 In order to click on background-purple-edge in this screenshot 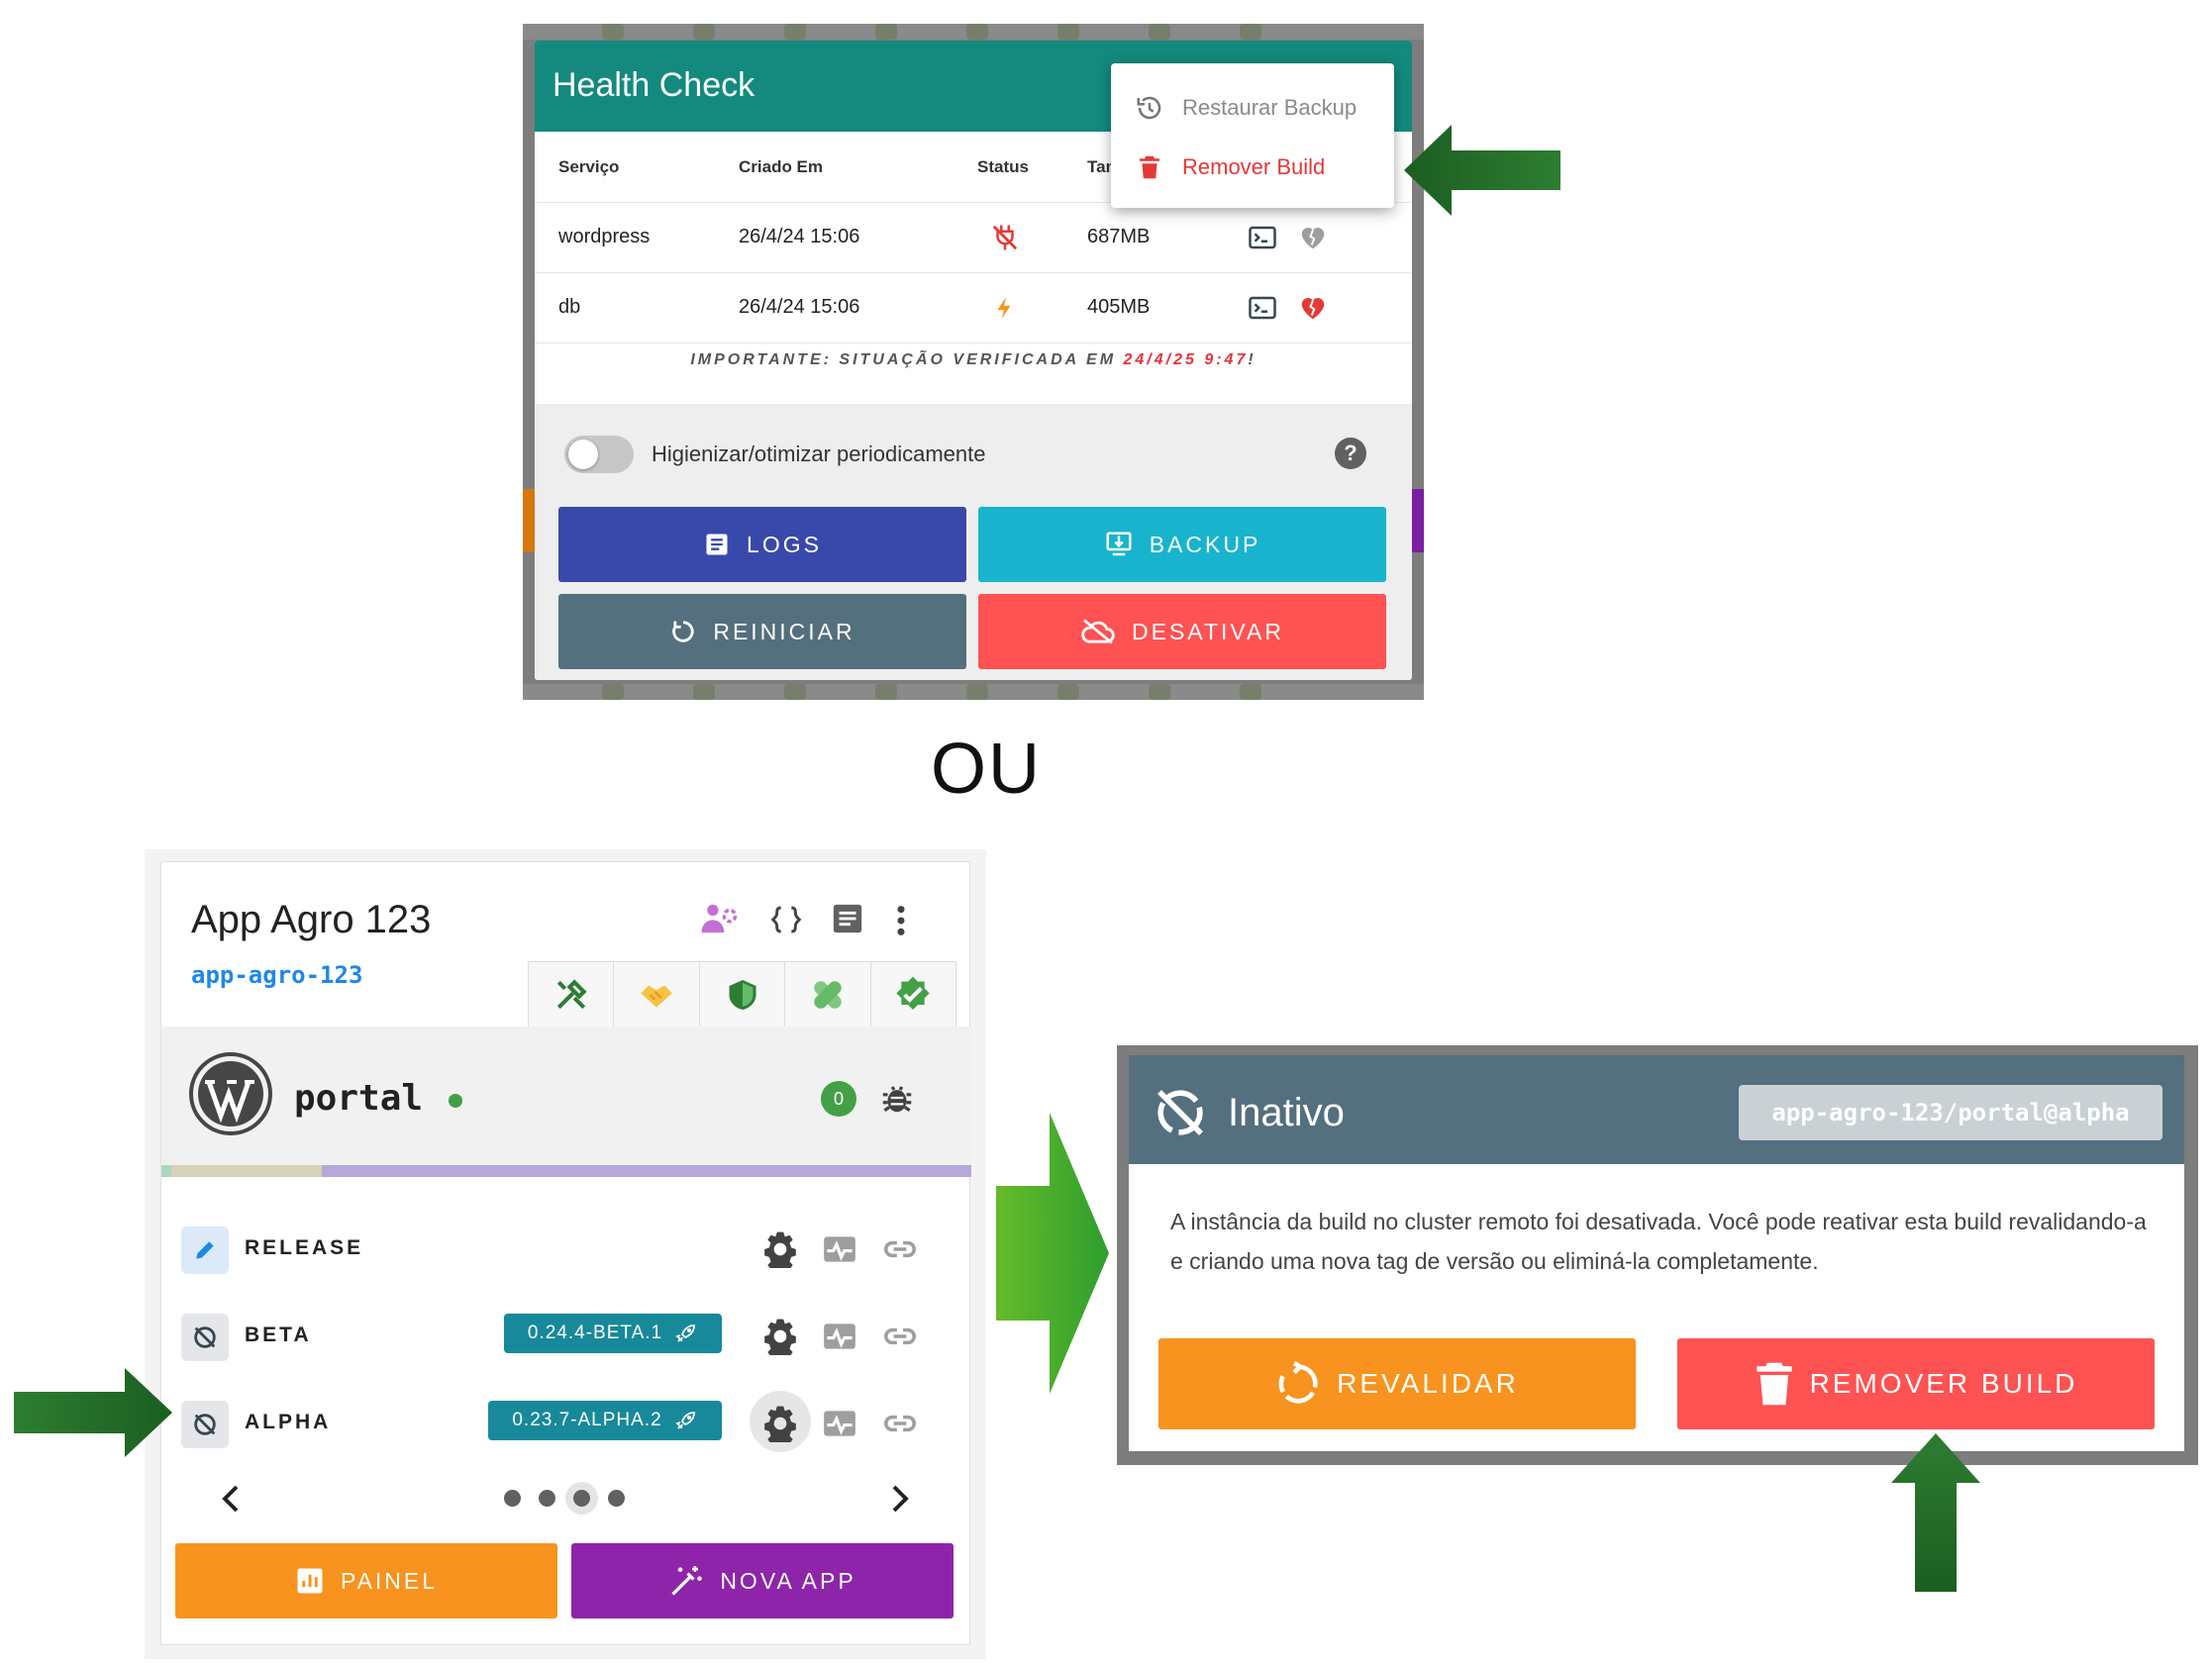, I will do `click(1418, 520)`.